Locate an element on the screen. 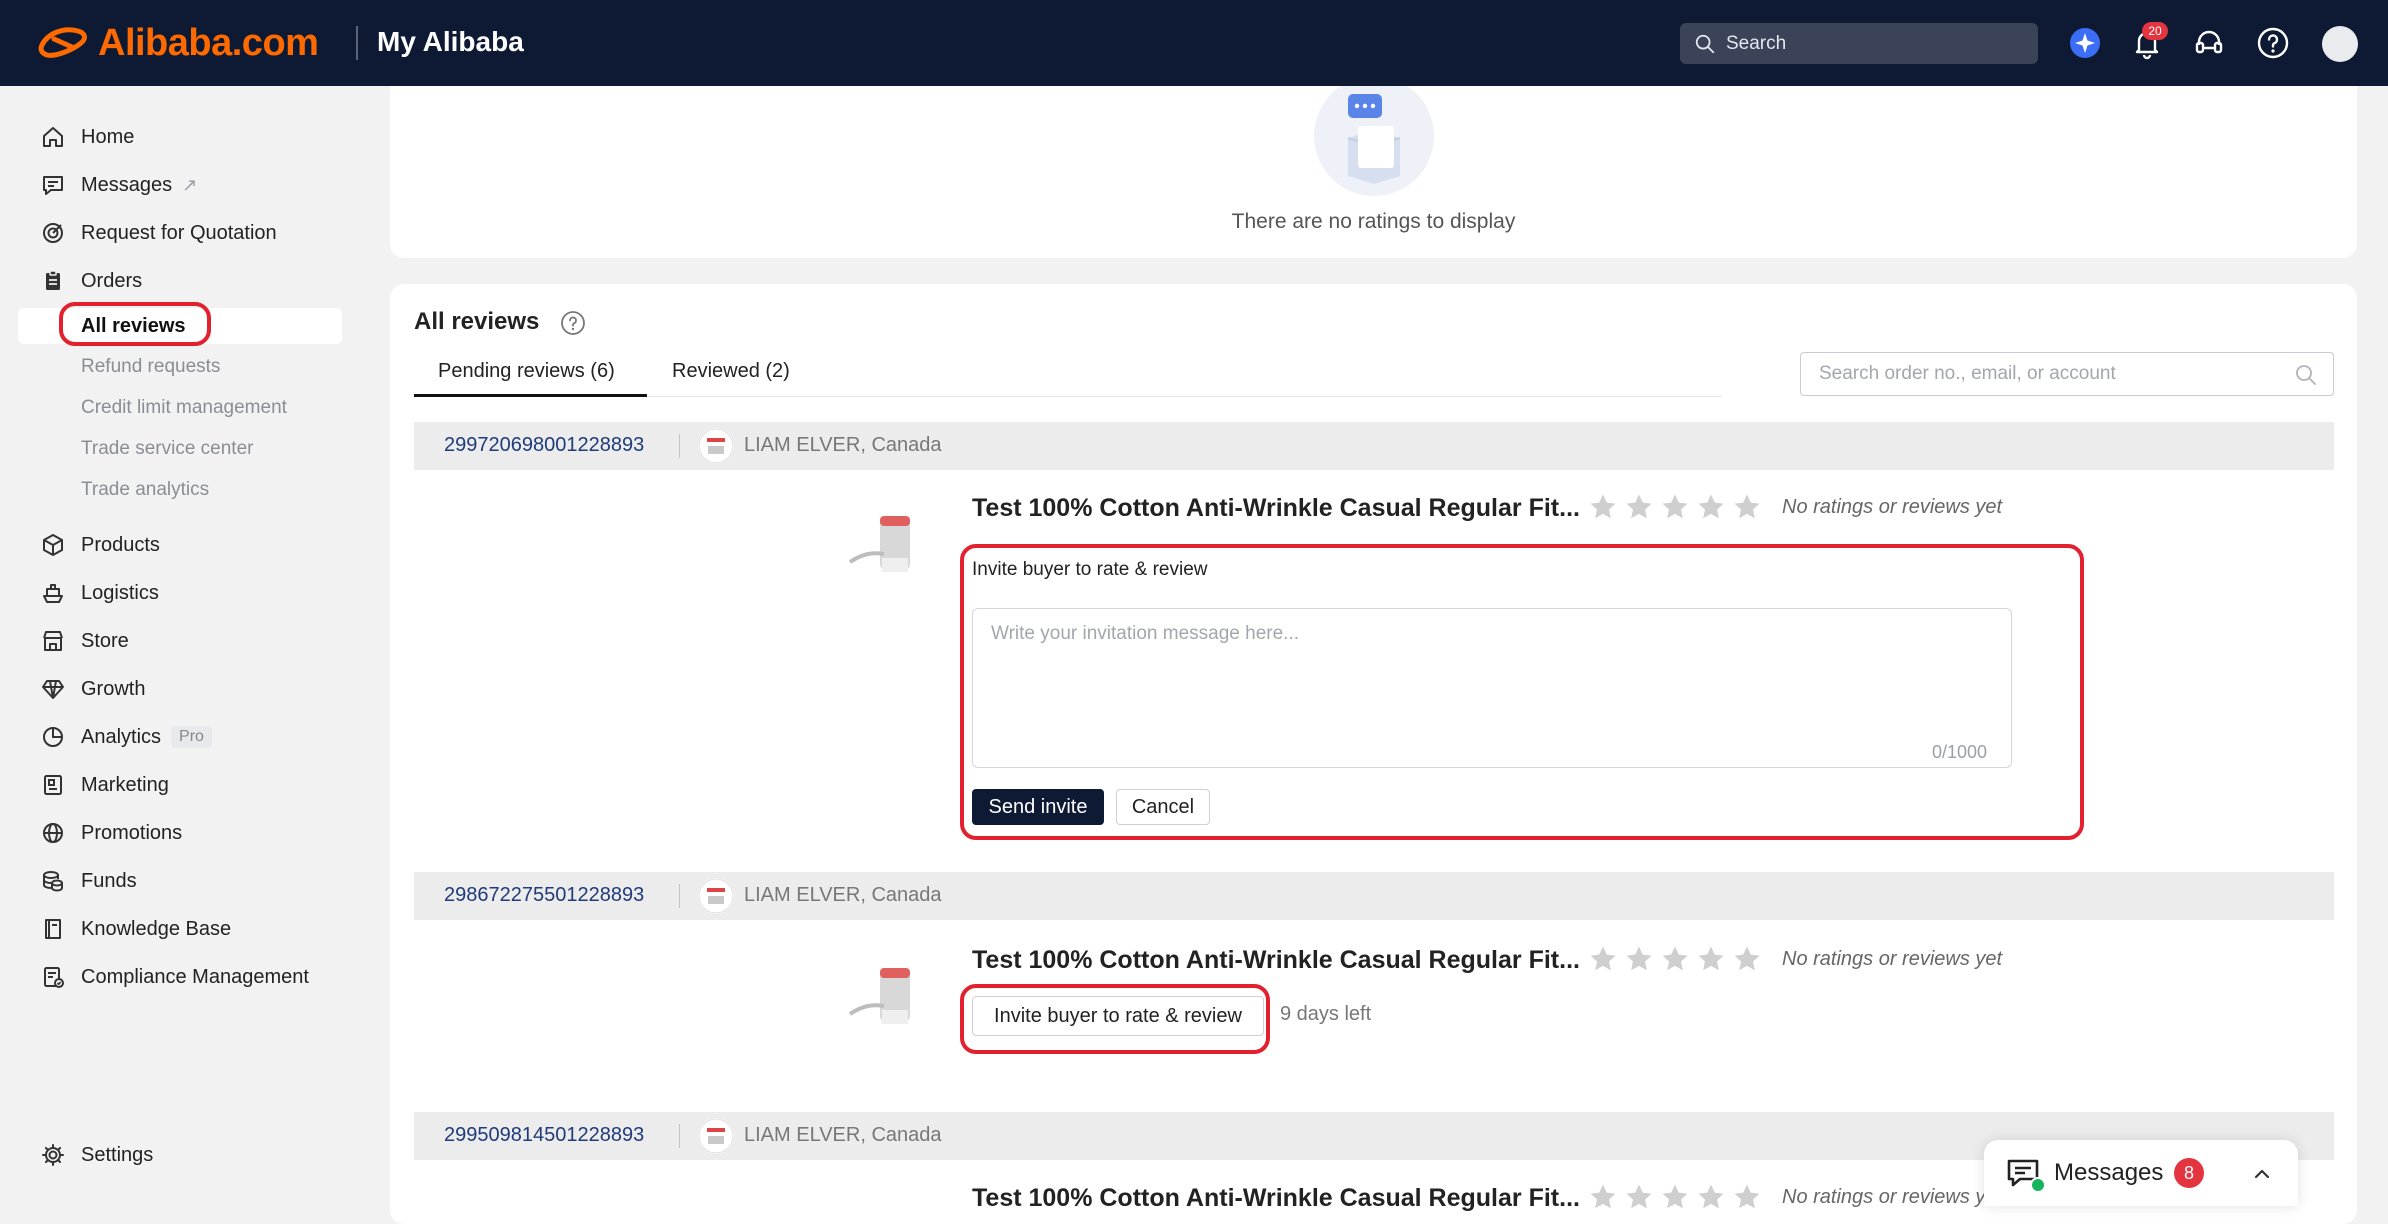  sidebar-item-label: Store is located at coordinates (105, 640).